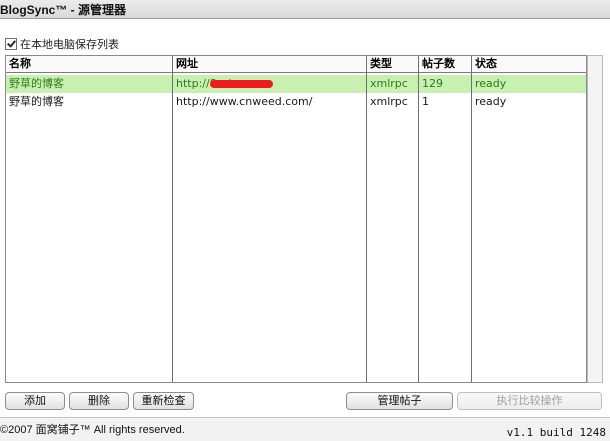 The image size is (610, 441). What do you see at coordinates (11, 44) in the screenshot?
I see `checkbox-checked-icon` at bounding box center [11, 44].